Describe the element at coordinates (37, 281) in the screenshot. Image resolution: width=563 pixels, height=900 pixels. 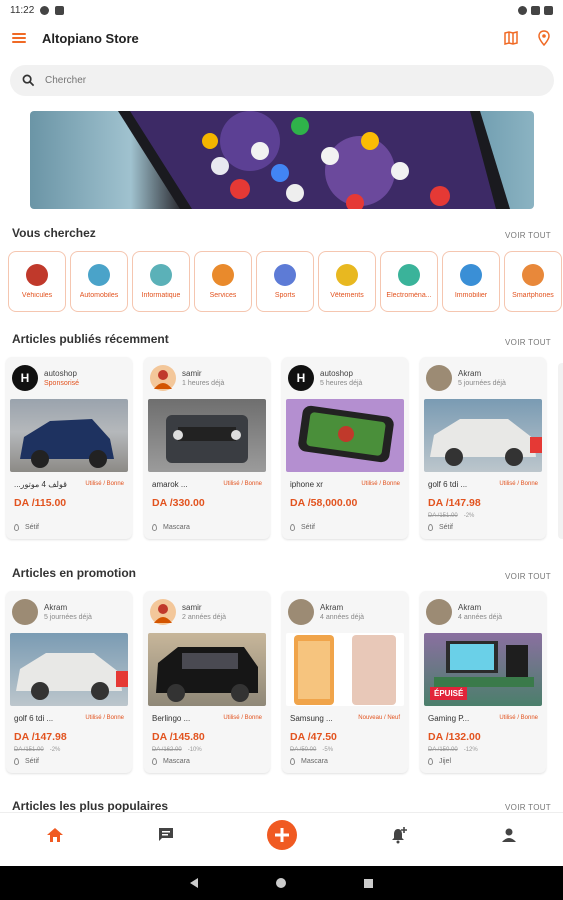
I see `category-vehicules: Véhicules` at that location.